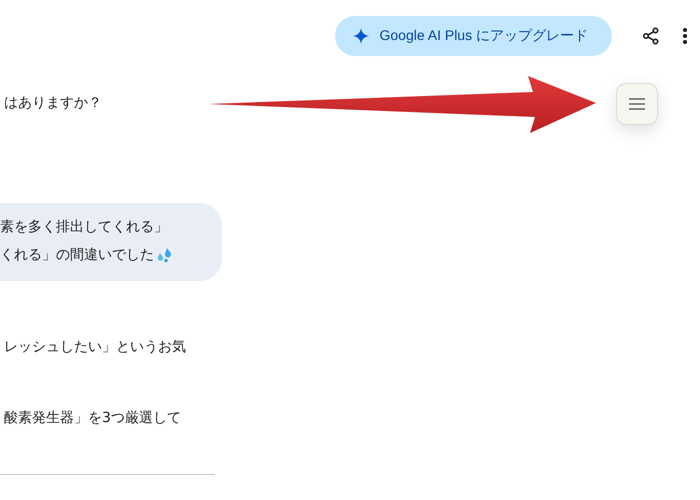 Image resolution: width=700 pixels, height=500 pixels. Describe the element at coordinates (77, 255) in the screenshot. I see `message-line: くれる」の間違いでした` at that location.